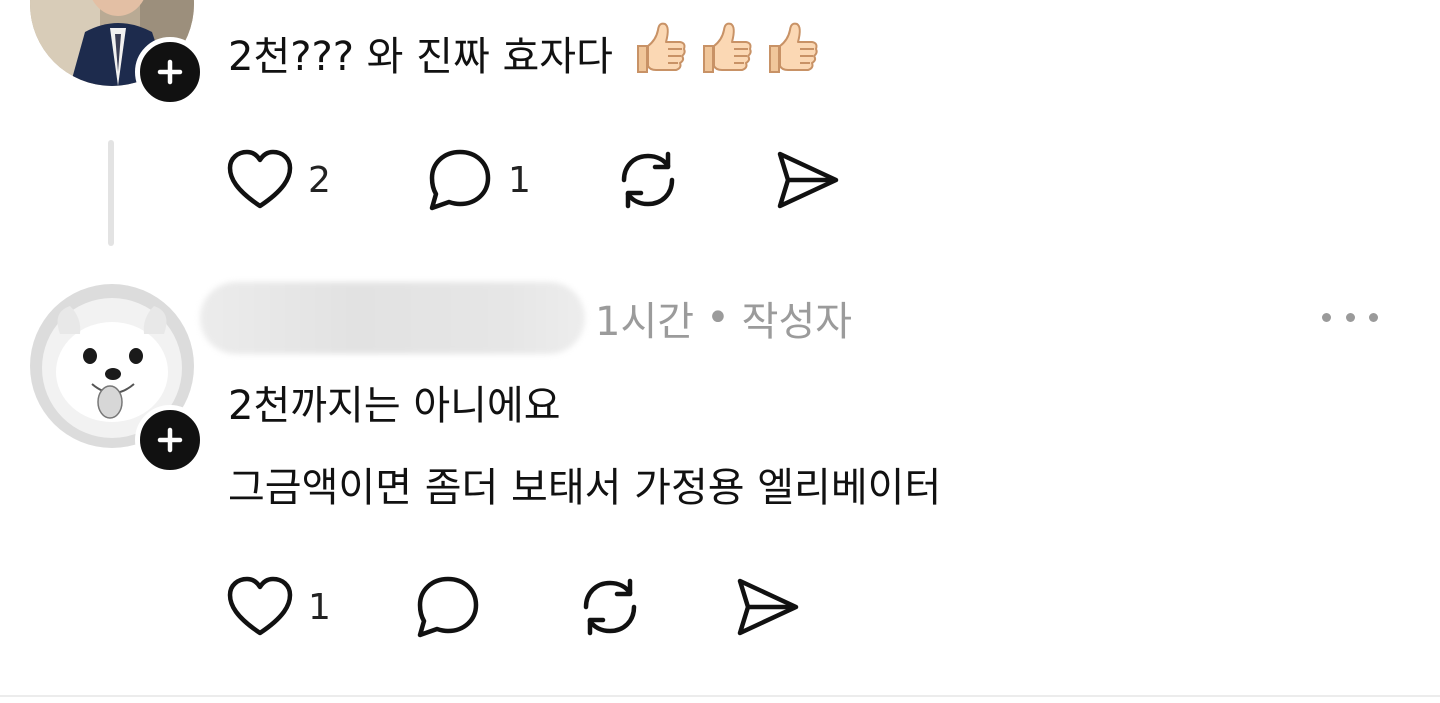  What do you see at coordinates (797, 322) in the screenshot?
I see `author-badge: 작성자` at bounding box center [797, 322].